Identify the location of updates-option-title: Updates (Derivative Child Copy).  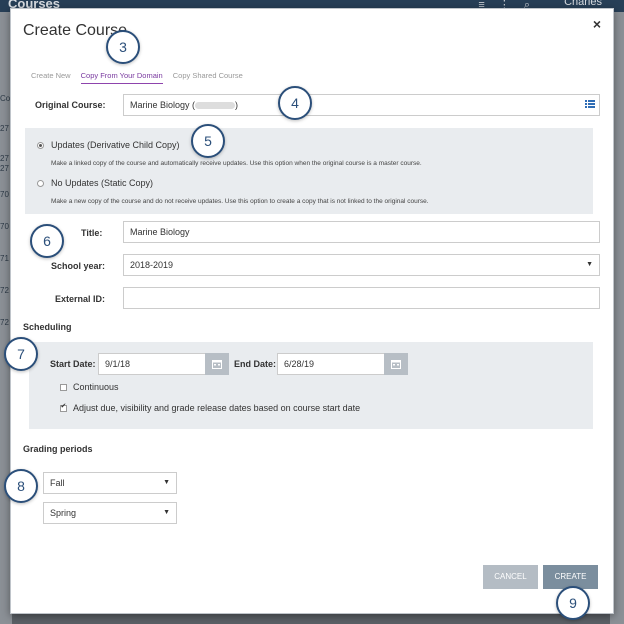
(115, 145).